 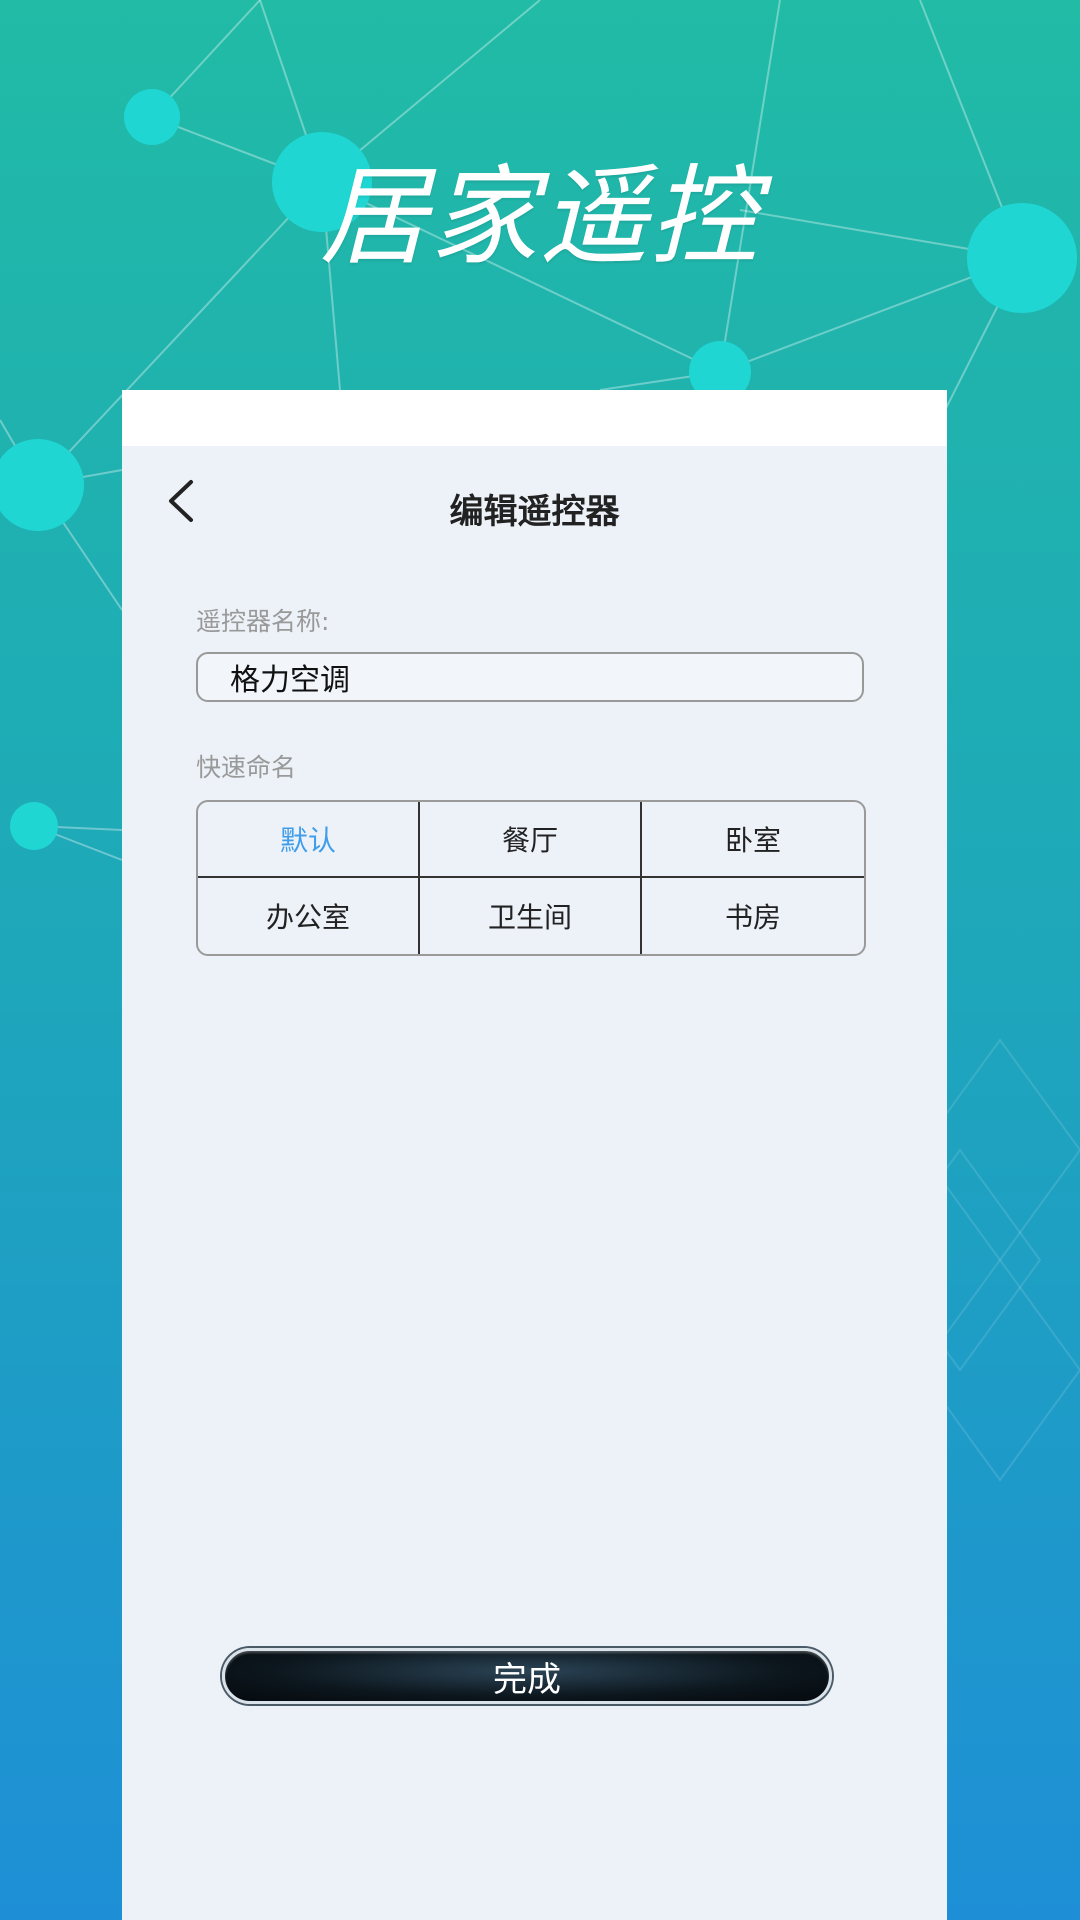 I want to click on quick-name-default: 默认, so click(x=309, y=840).